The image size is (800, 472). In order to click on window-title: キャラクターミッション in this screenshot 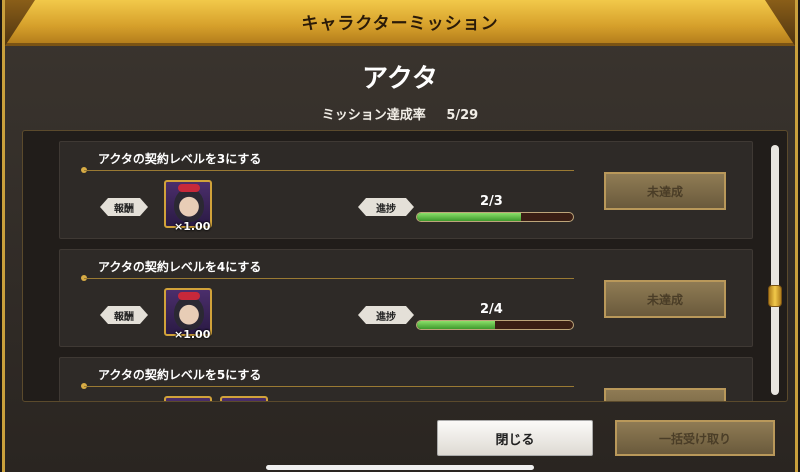, I will do `click(400, 24)`.